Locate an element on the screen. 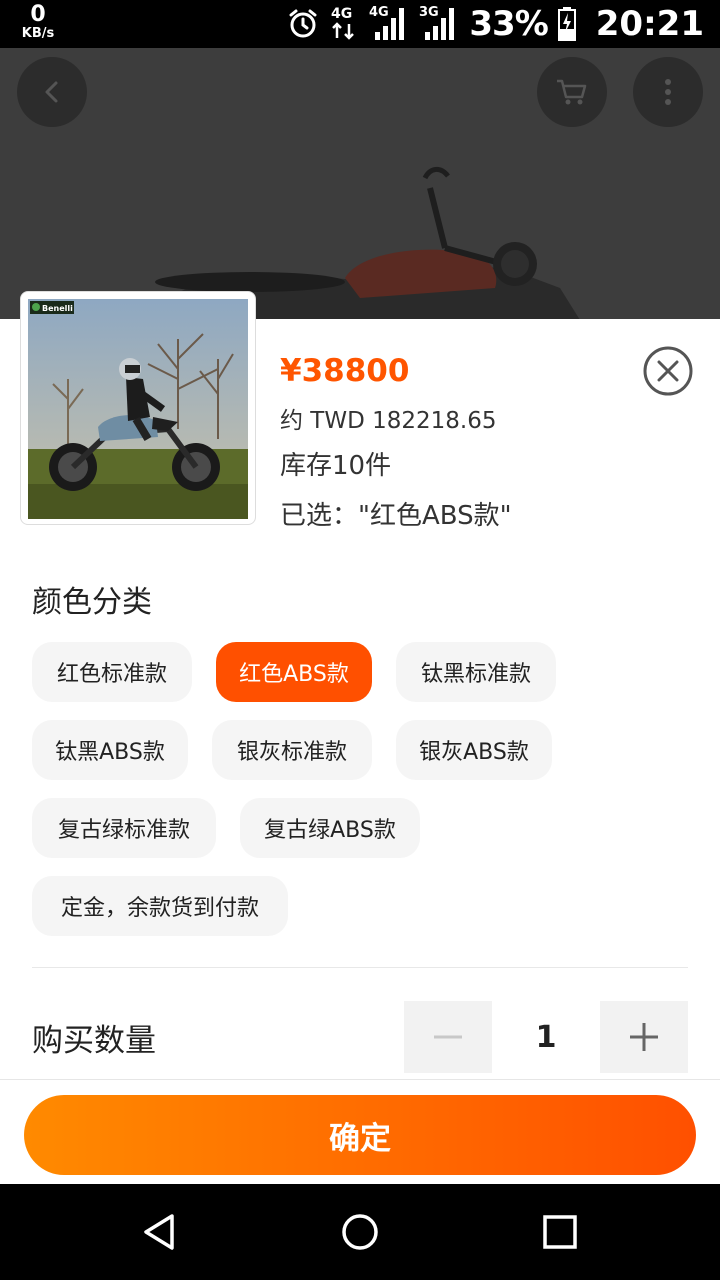  nav-back-icon is located at coordinates (159, 1232).